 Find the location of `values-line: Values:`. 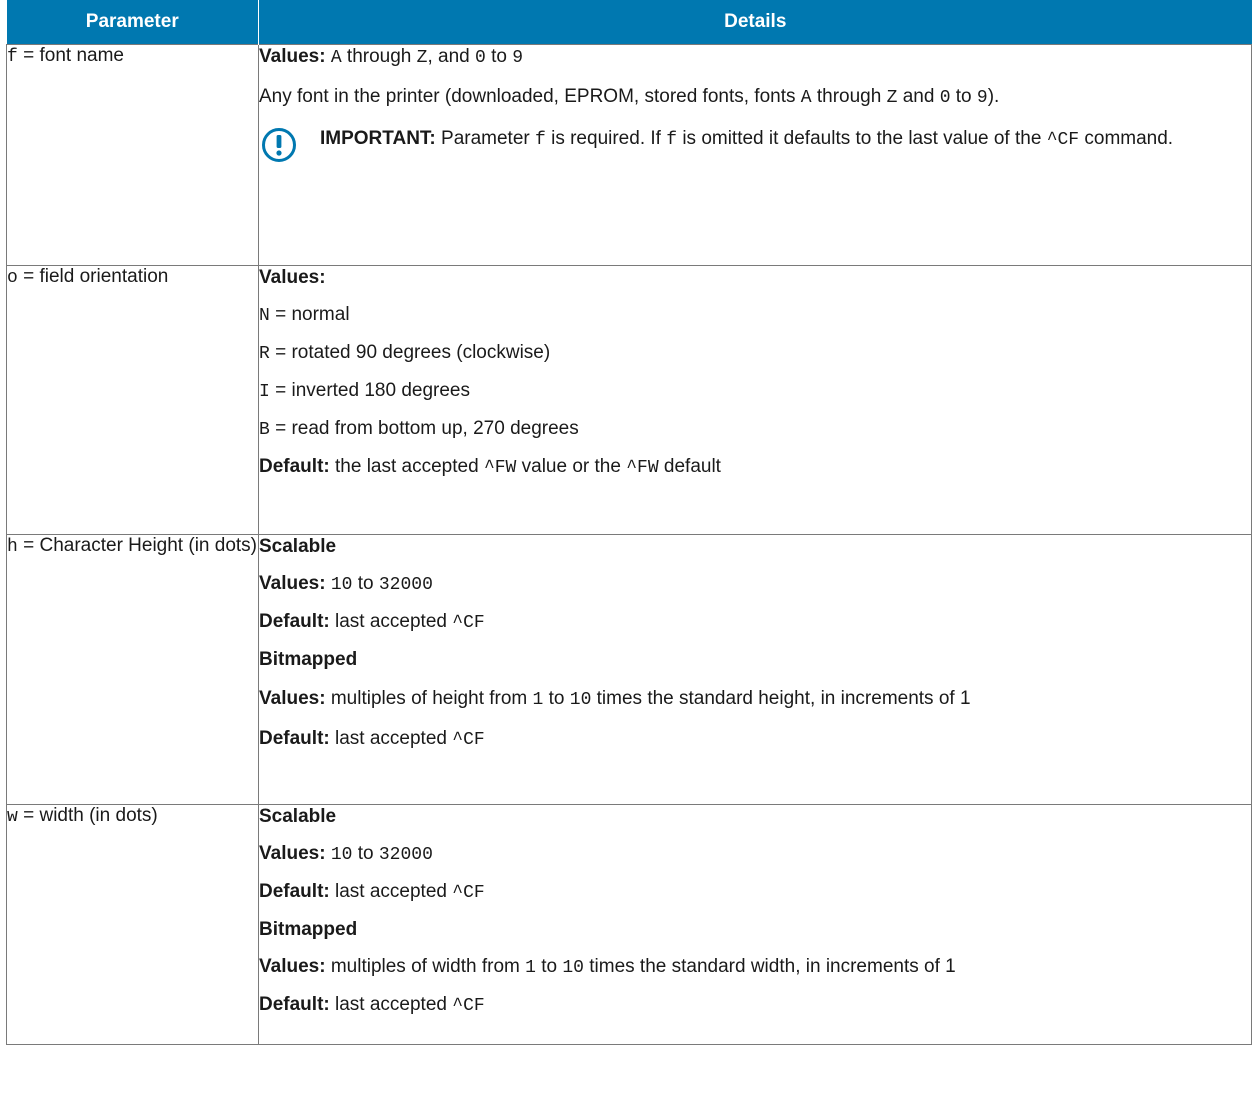

values-line: Values: is located at coordinates (755, 278).